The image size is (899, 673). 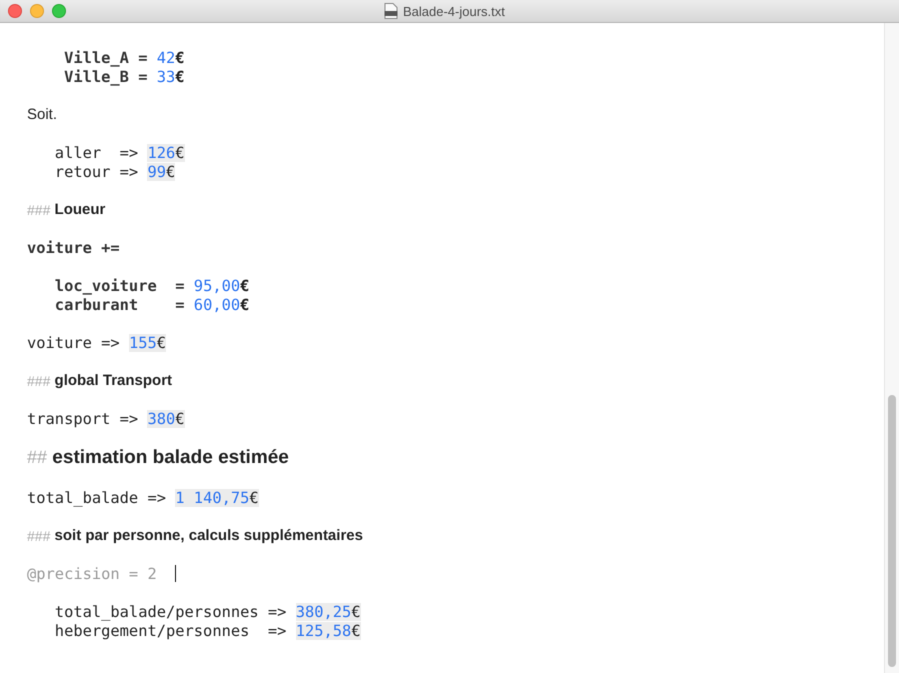 I want to click on code-text: total_balade/personnes =>, so click(x=171, y=611).